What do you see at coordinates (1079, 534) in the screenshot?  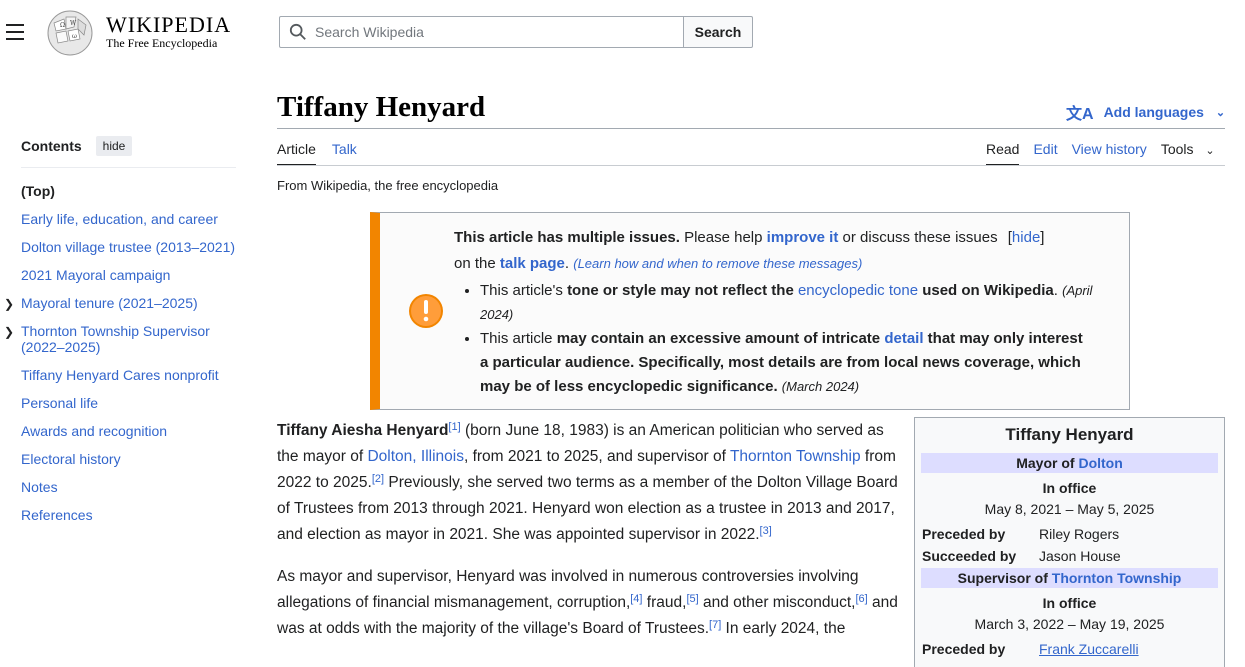 I see `predecessor: Riley Rogers` at bounding box center [1079, 534].